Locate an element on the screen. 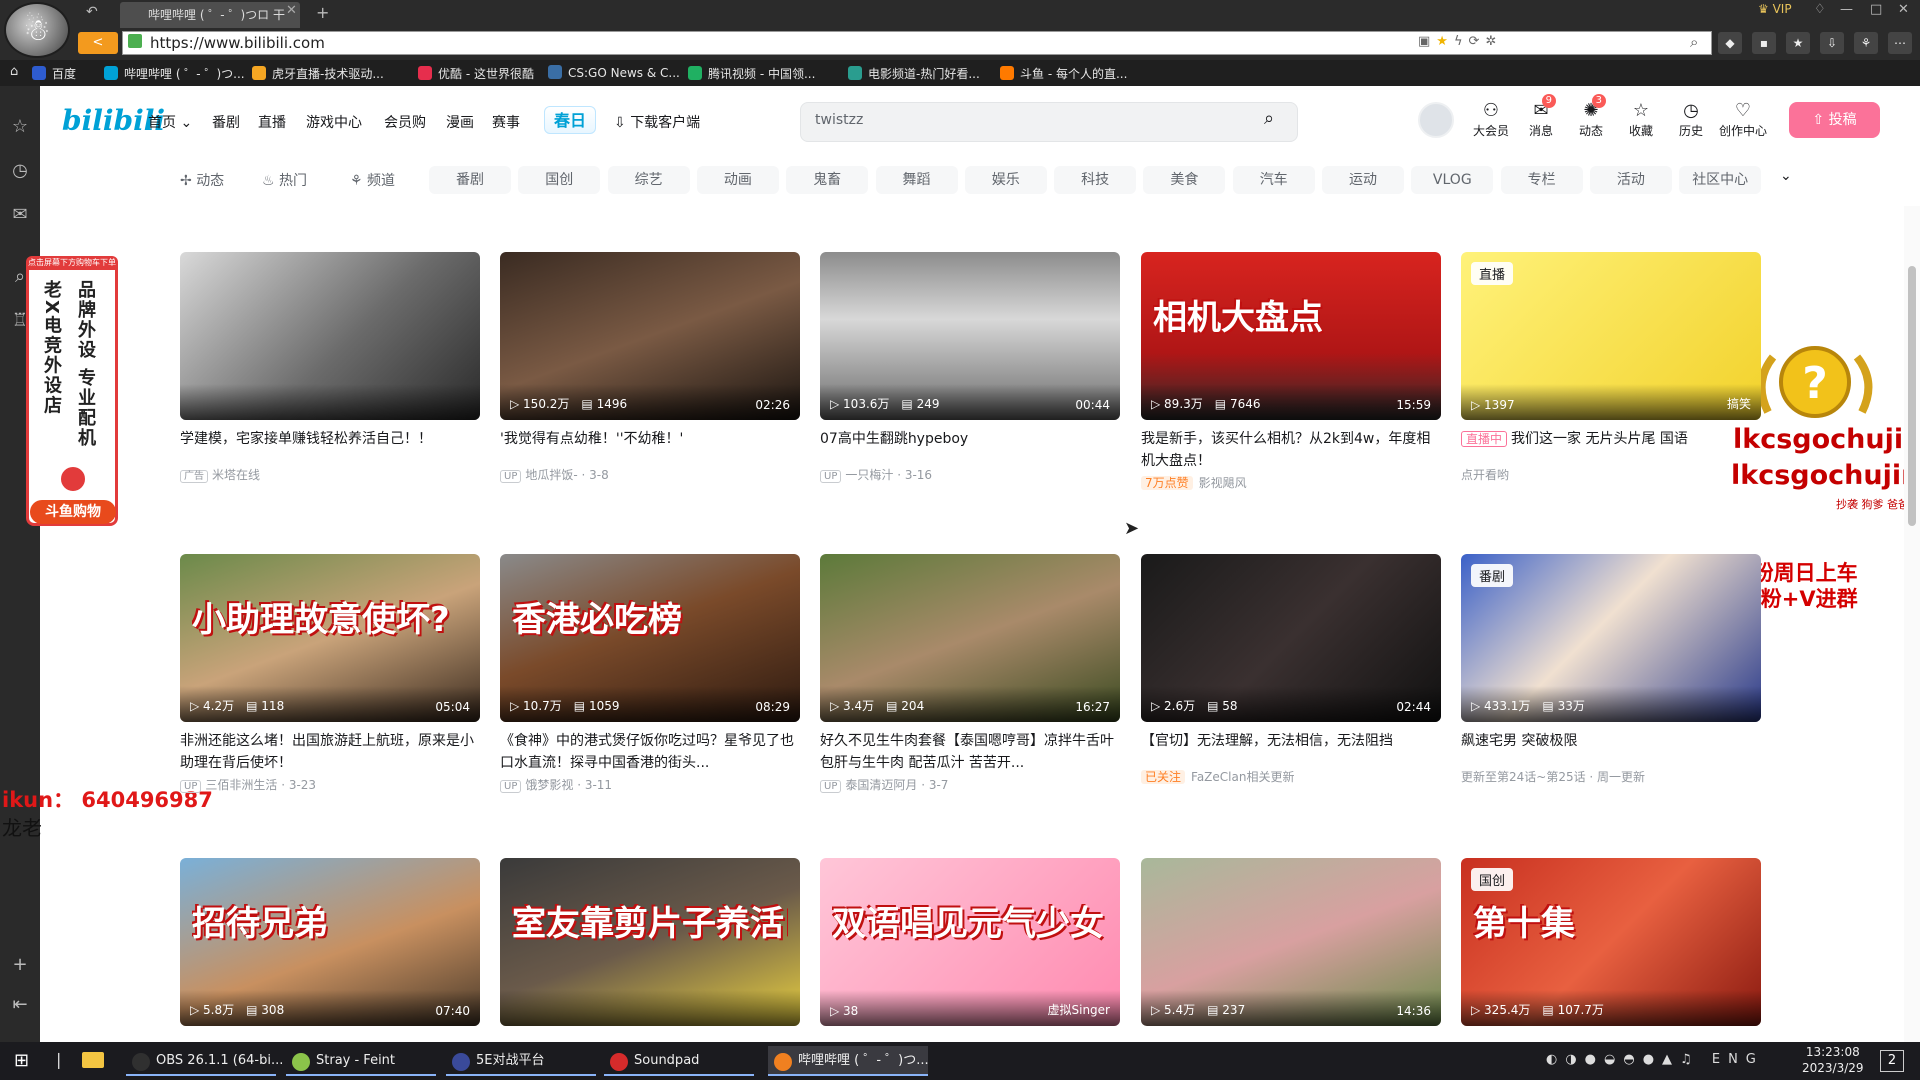 The height and width of the screenshot is (1080, 1920). channel-tab: 动画 is located at coordinates (737, 180).